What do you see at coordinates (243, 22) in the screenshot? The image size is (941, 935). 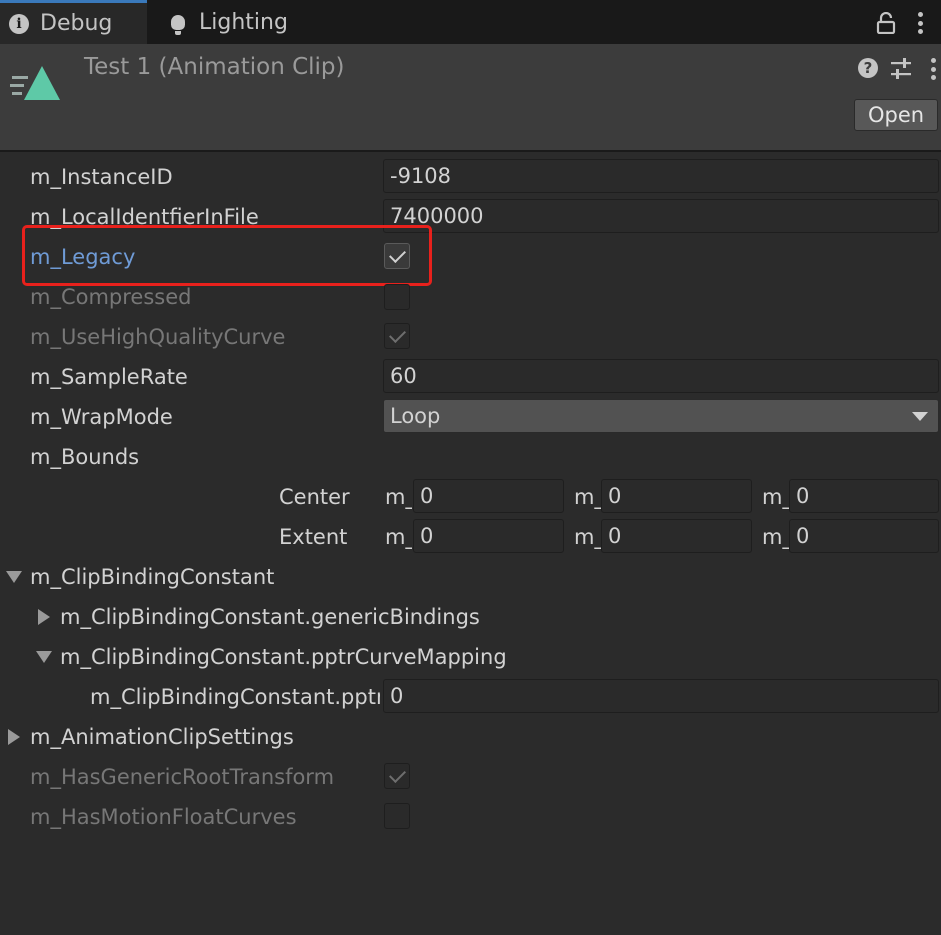 I see `tab-lighting-label: Lighting` at bounding box center [243, 22].